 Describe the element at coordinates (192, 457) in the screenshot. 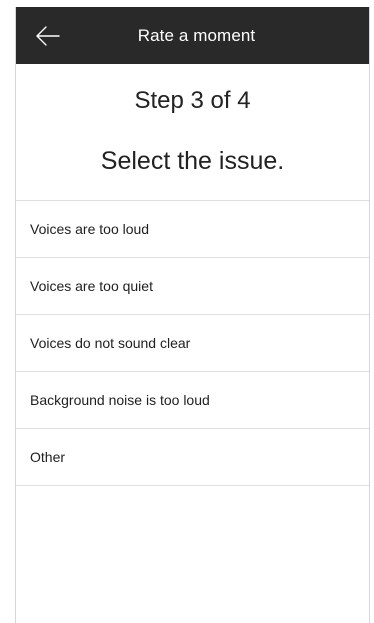

I see `issue-option-other: Other` at that location.